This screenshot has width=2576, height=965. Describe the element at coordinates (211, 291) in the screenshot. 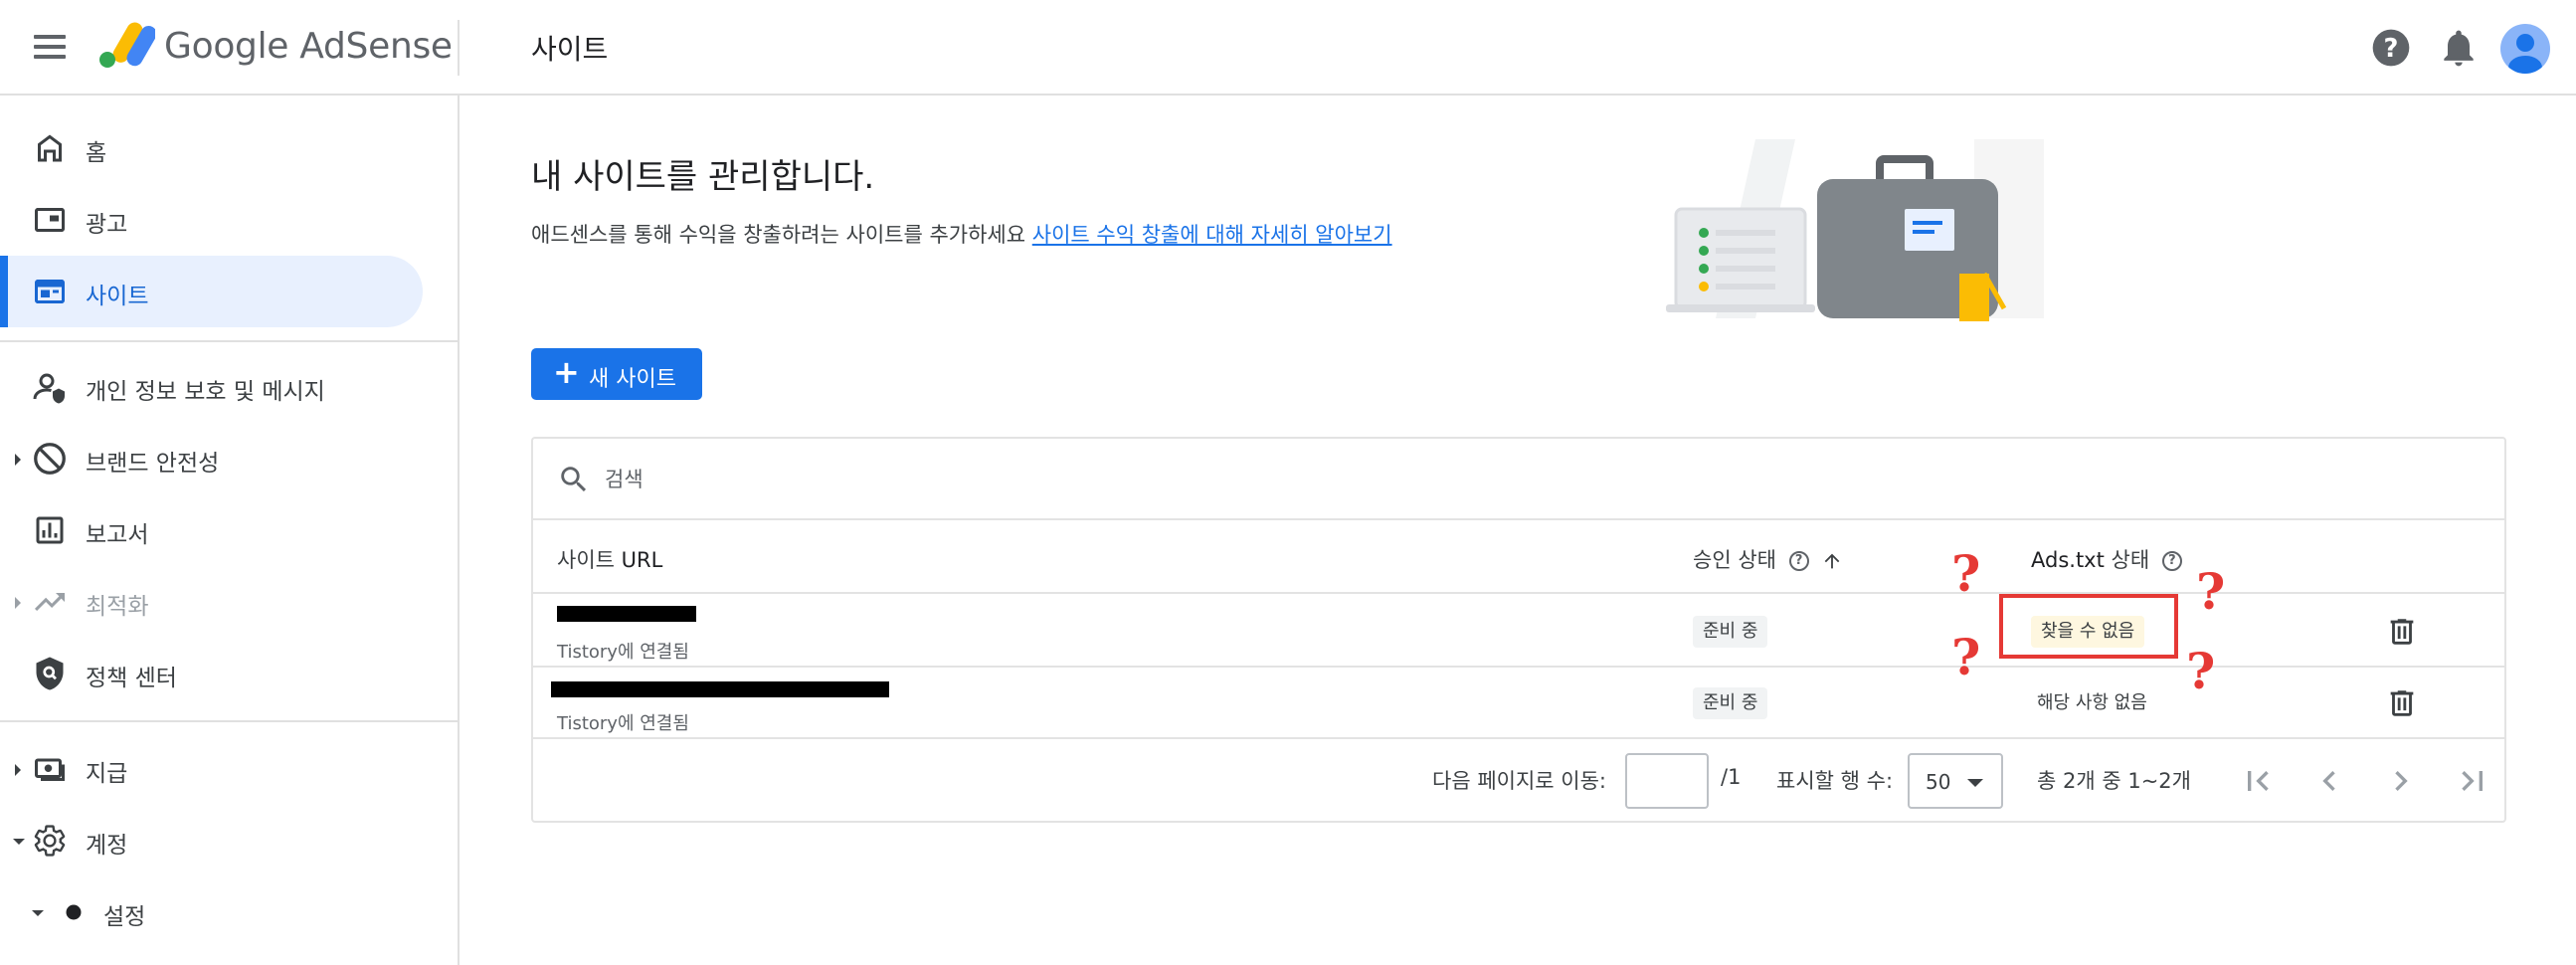

I see `sidebar-item-sites: 사이트` at that location.